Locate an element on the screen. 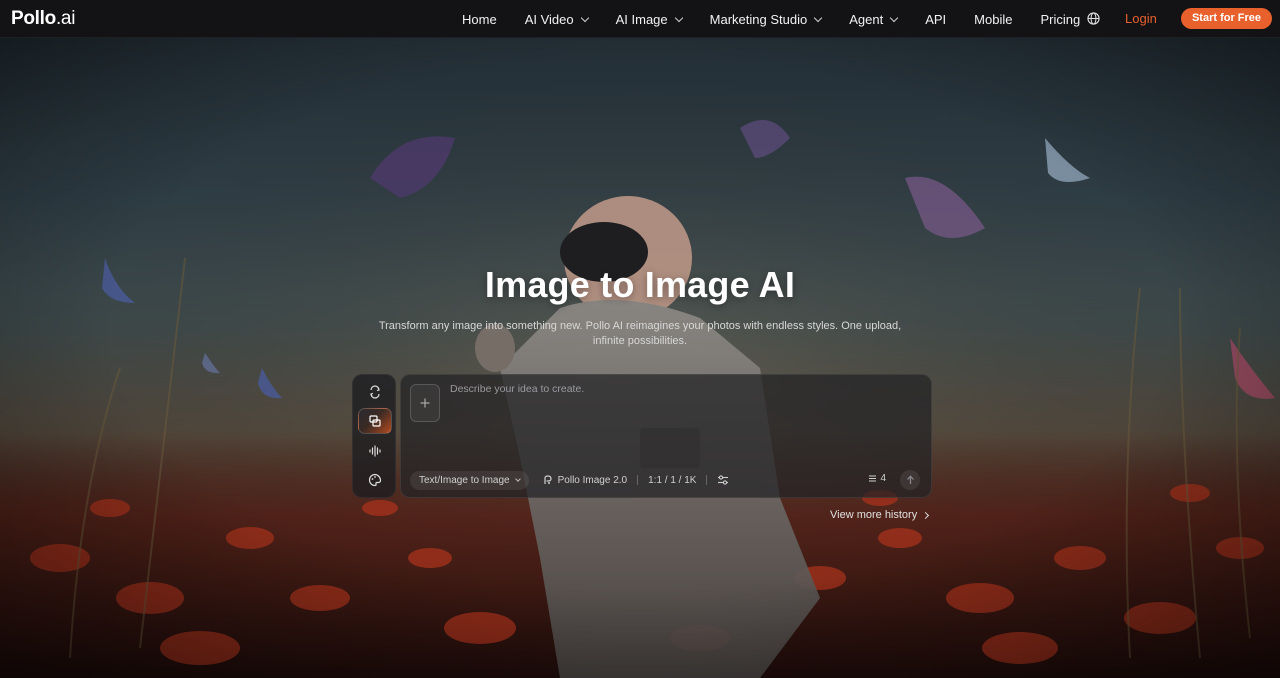  brand-name: Pollo is located at coordinates (33, 18).